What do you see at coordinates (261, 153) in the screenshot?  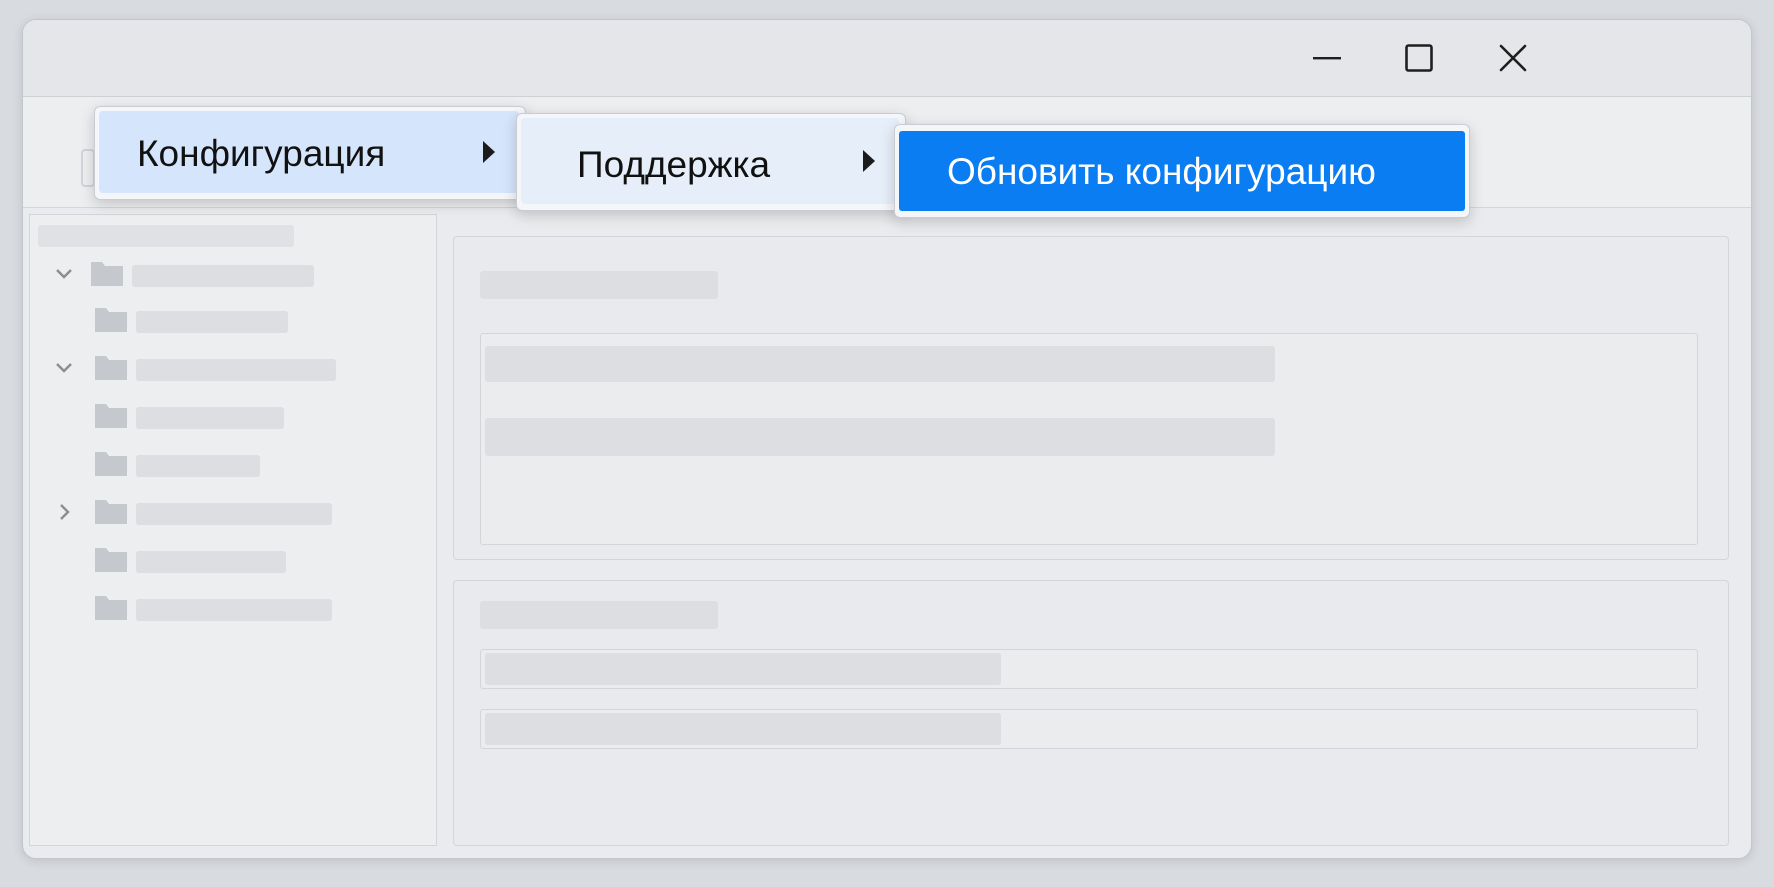 I see `menu-item-label: Конфигурация` at bounding box center [261, 153].